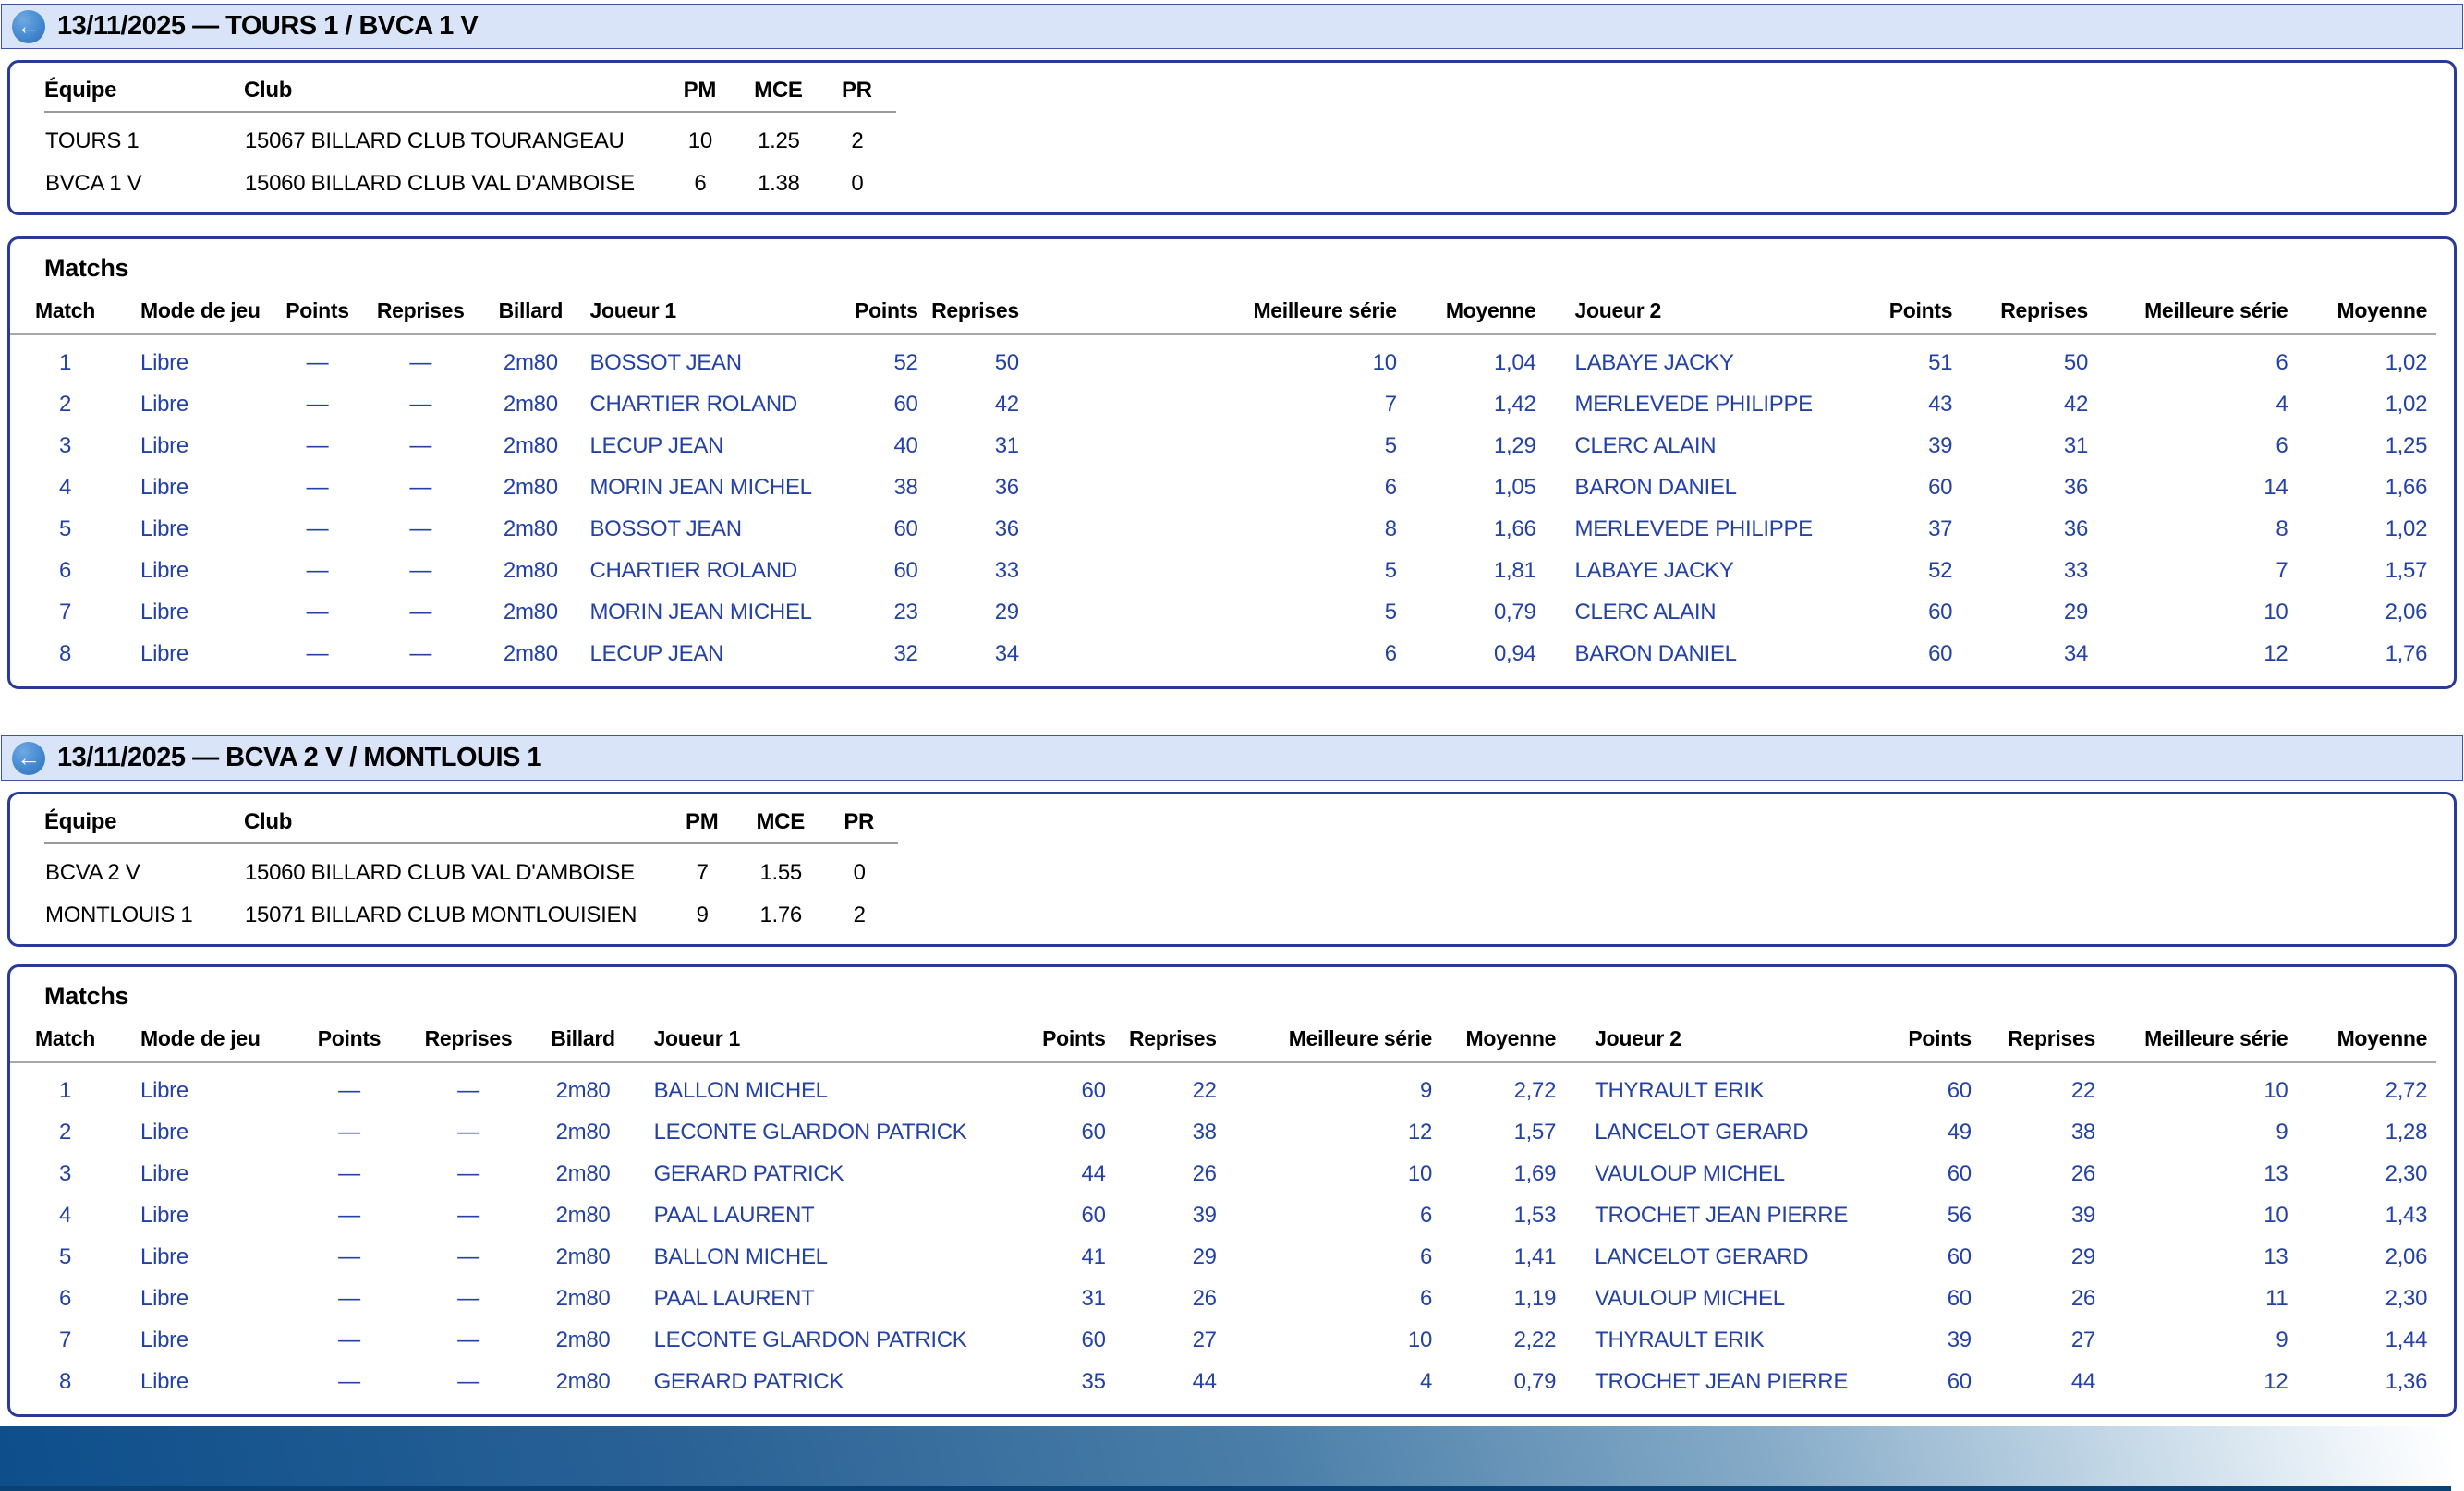 Image resolution: width=2464 pixels, height=1491 pixels. I want to click on table-cell: 36, so click(2076, 528).